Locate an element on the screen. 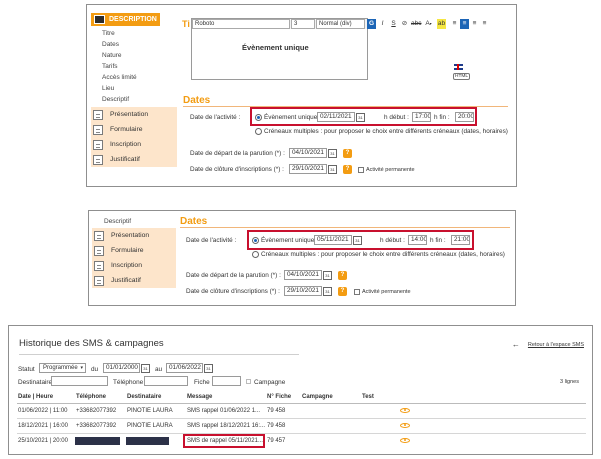  to-date-input: 01/06/2022 is located at coordinates (184, 368).